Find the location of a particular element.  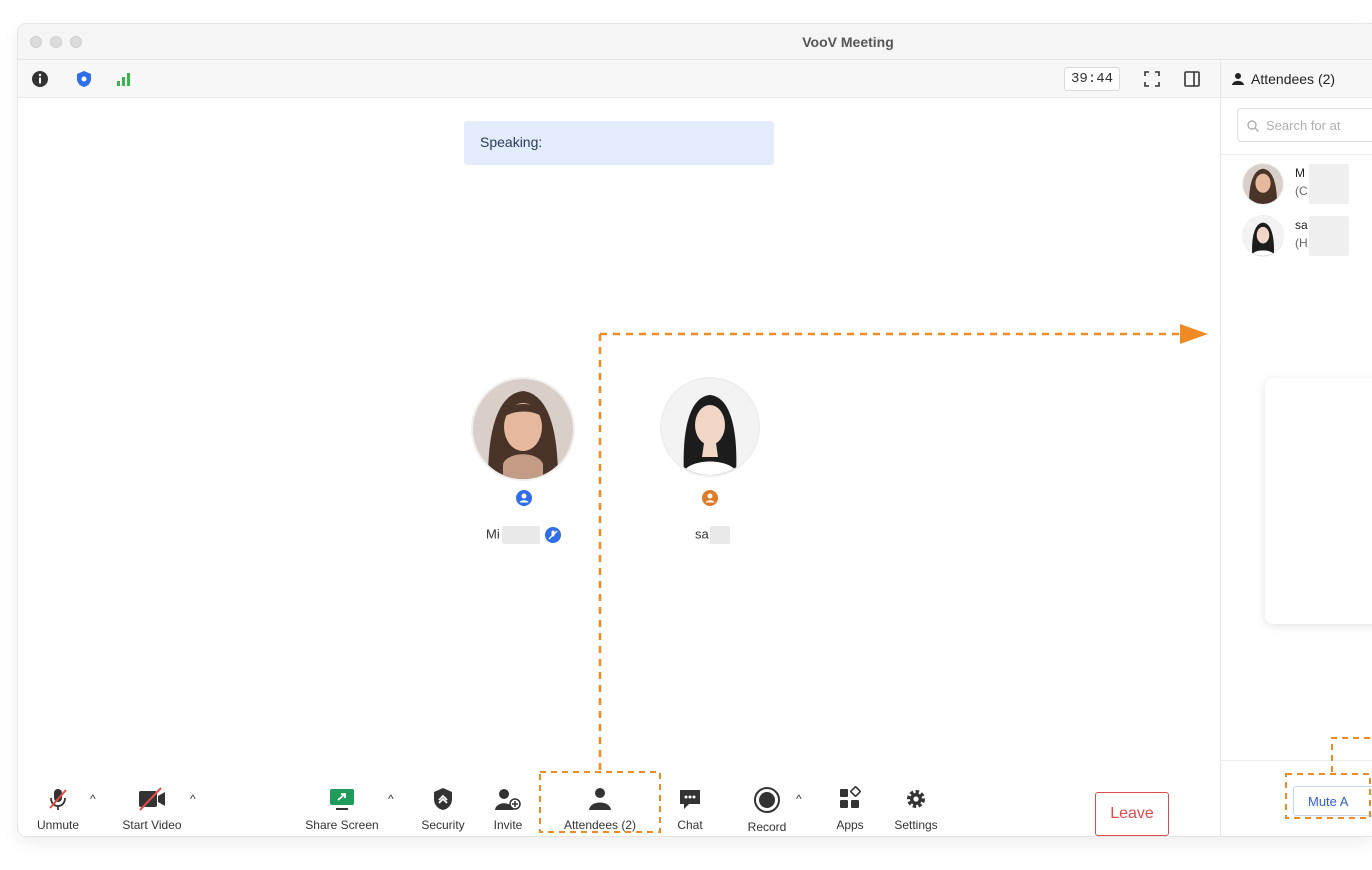

participant-name: sa is located at coordinates (702, 534).